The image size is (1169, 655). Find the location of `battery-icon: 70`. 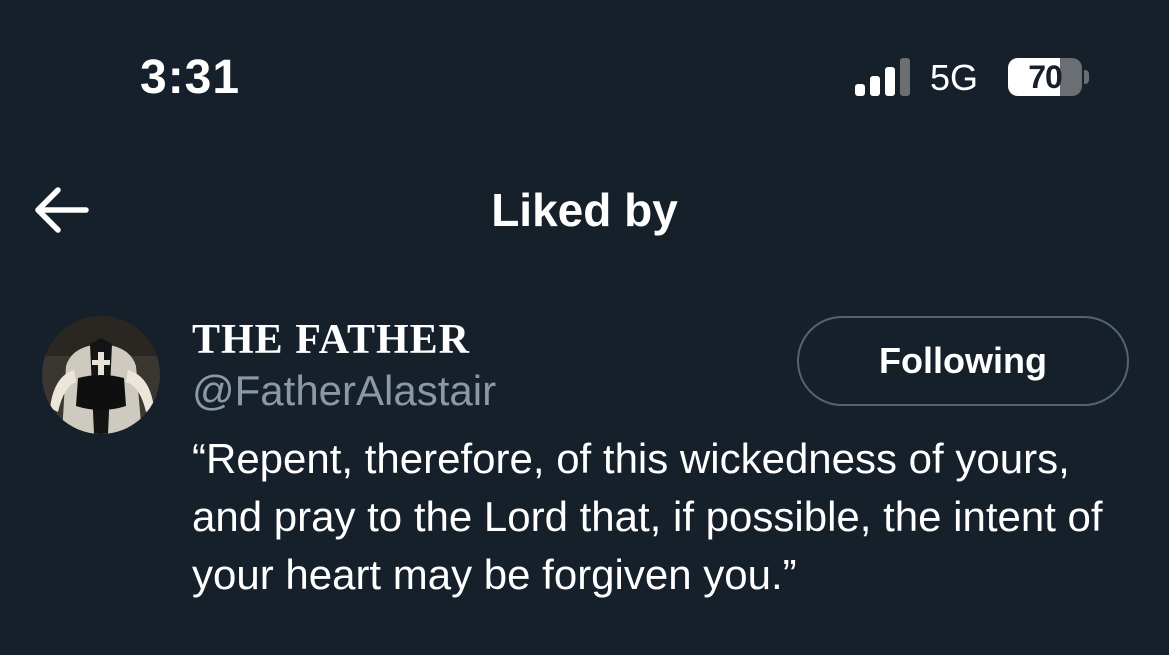

battery-icon: 70 is located at coordinates (1045, 77).